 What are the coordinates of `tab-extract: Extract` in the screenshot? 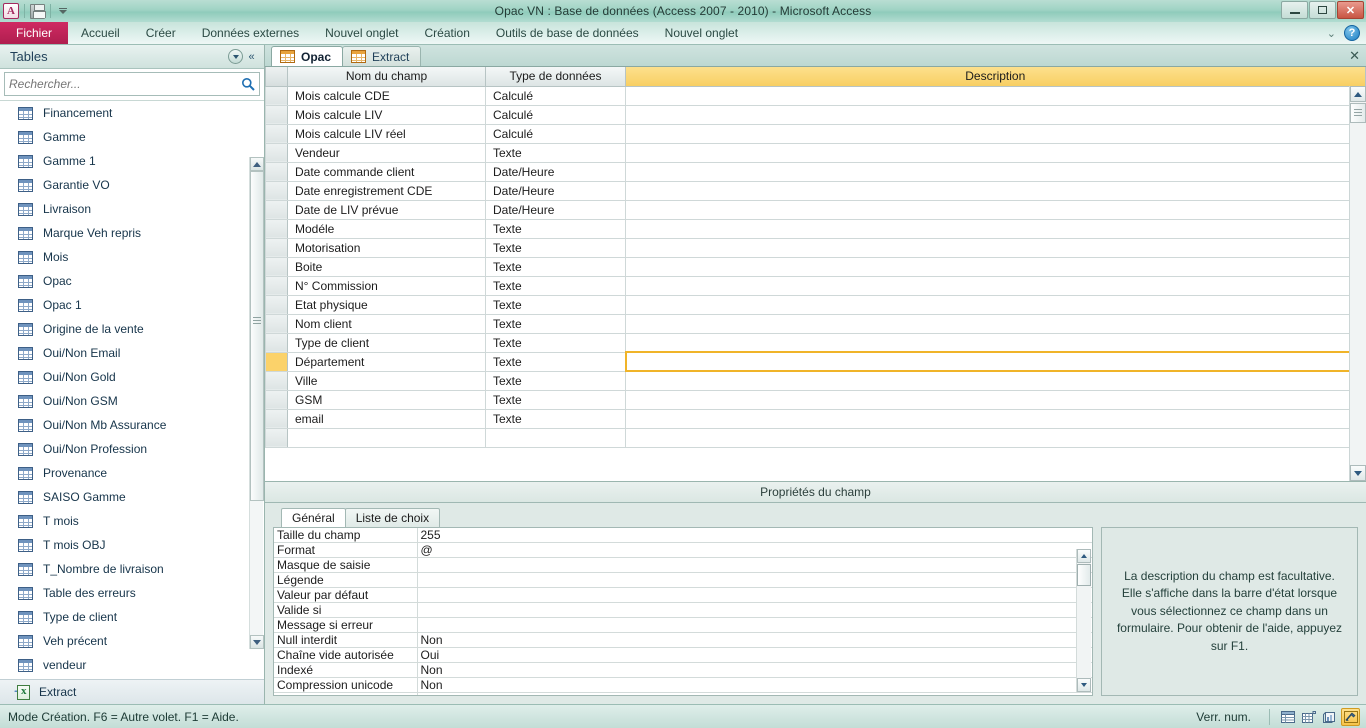 It's located at (382, 56).